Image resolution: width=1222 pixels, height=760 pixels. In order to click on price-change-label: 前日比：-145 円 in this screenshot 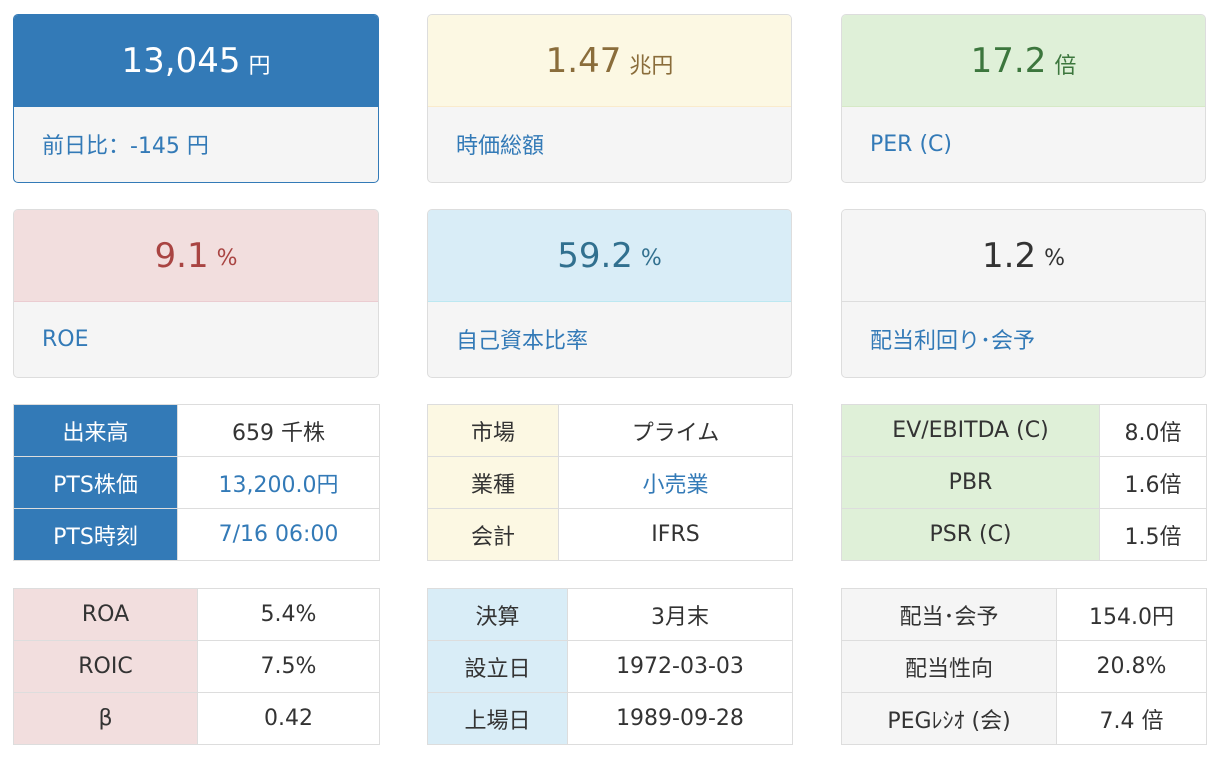, I will do `click(196, 144)`.